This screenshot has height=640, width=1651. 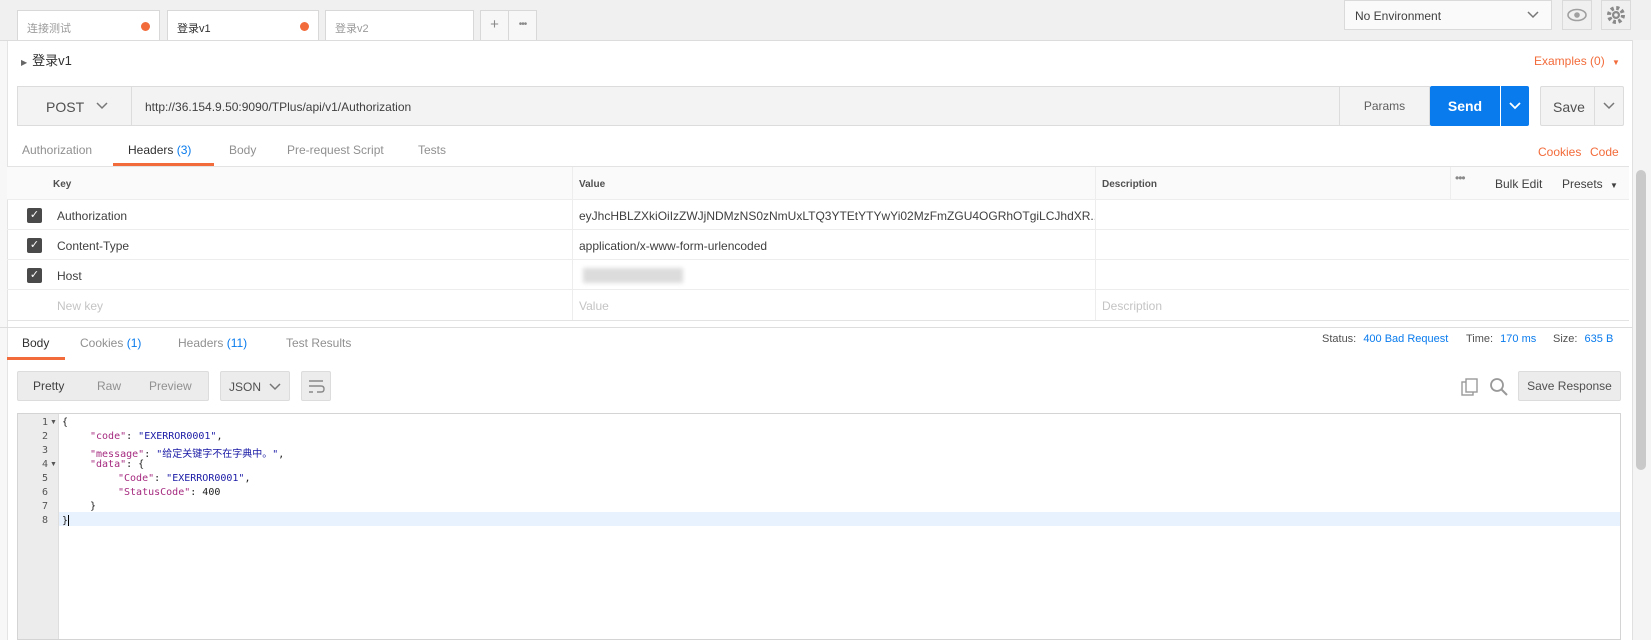 I want to click on new-description-input: Description, so click(x=1362, y=305).